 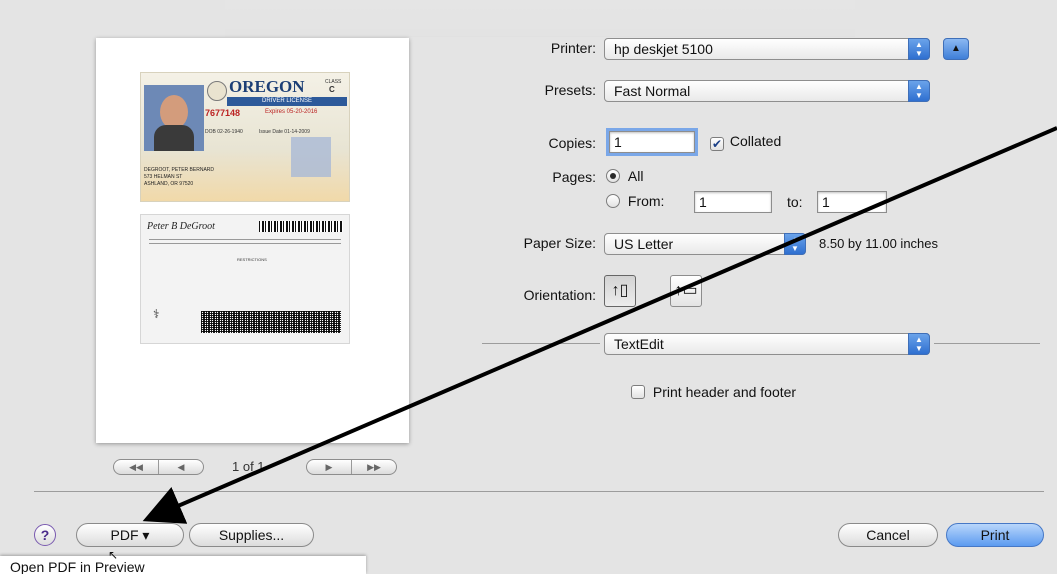 I want to click on panel-divider-right, so click(x=987, y=343).